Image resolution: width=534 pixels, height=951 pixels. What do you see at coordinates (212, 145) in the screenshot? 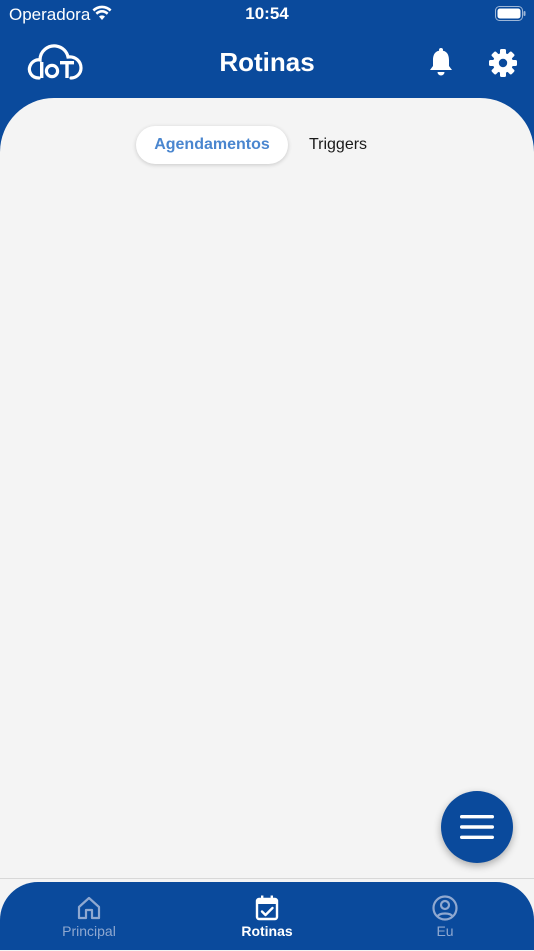
I see `tab-agendamentos: Agendamentos` at bounding box center [212, 145].